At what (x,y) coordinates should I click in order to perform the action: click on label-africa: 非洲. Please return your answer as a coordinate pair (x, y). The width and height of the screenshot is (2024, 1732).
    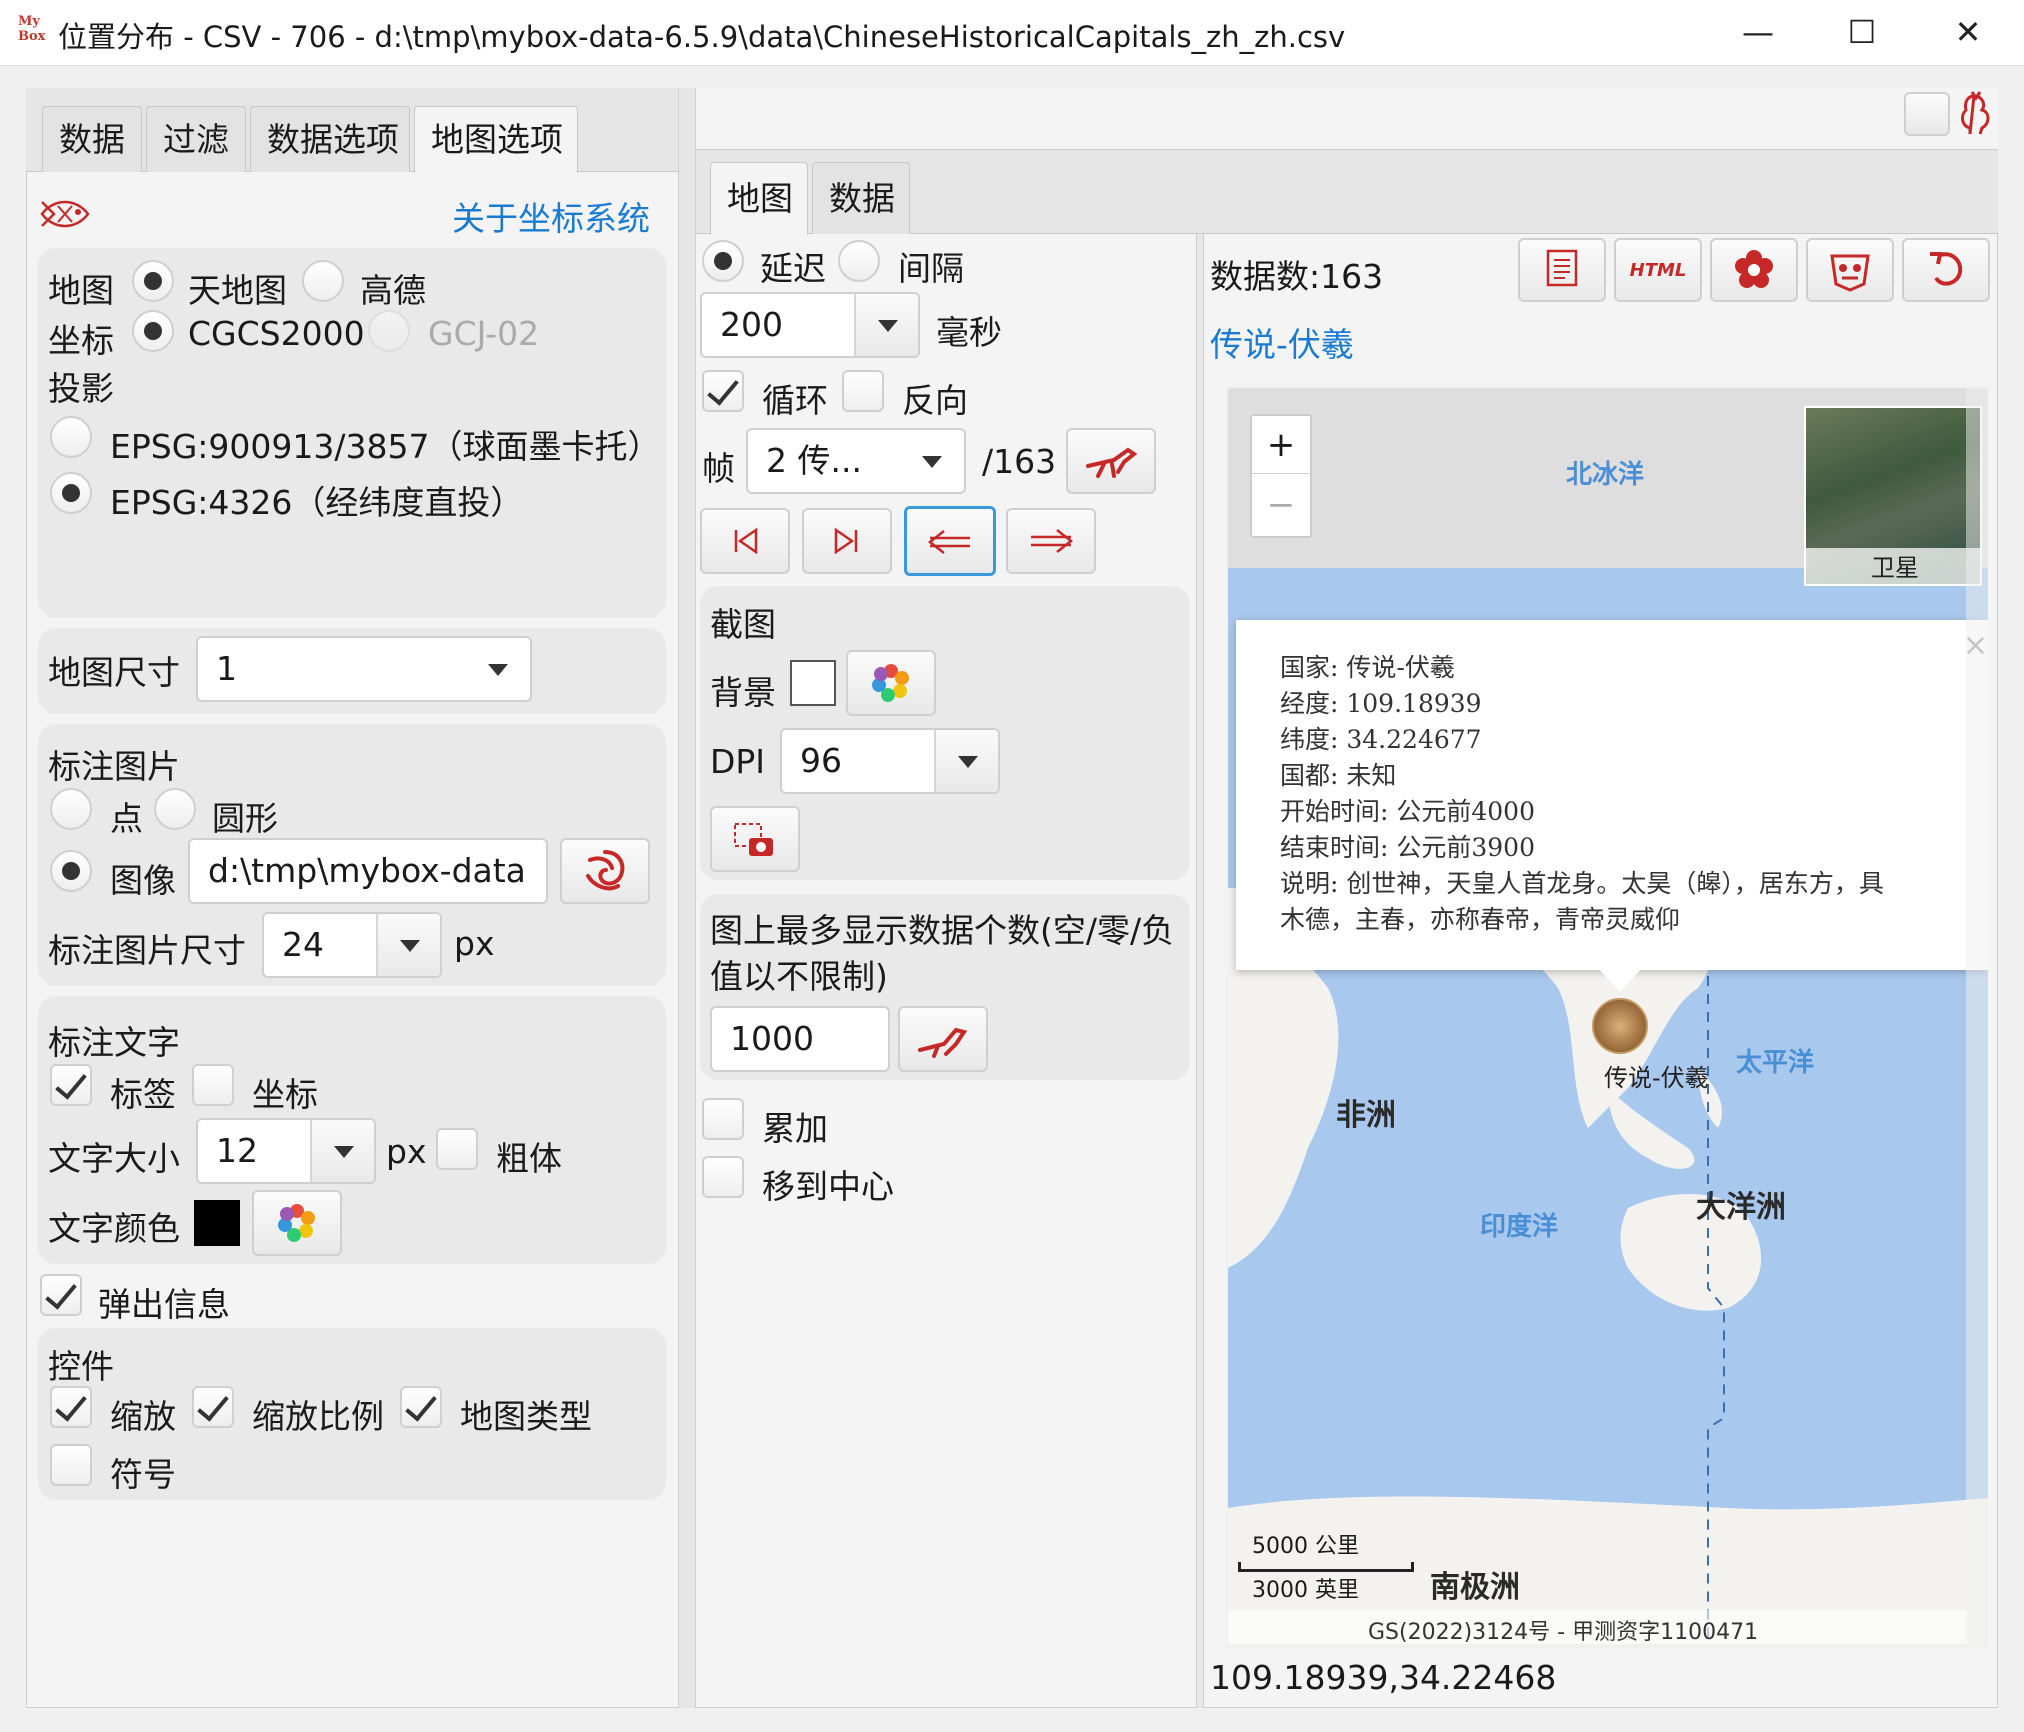
    Looking at the image, I should click on (1366, 1115).